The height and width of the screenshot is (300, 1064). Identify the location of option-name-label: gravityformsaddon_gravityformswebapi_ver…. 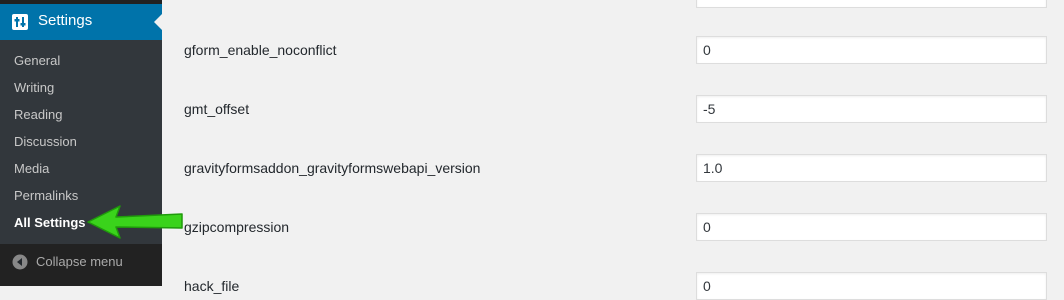
(332, 168).